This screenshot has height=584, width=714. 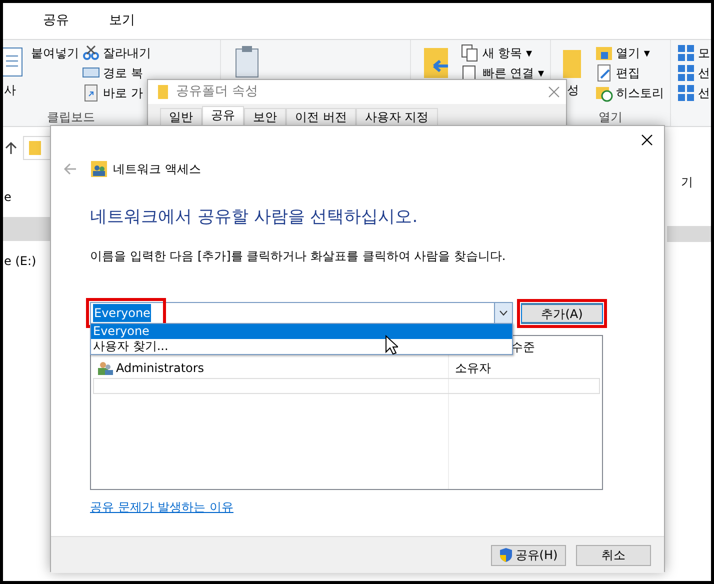 I want to click on sidebar-item: e (E:), so click(x=19, y=261).